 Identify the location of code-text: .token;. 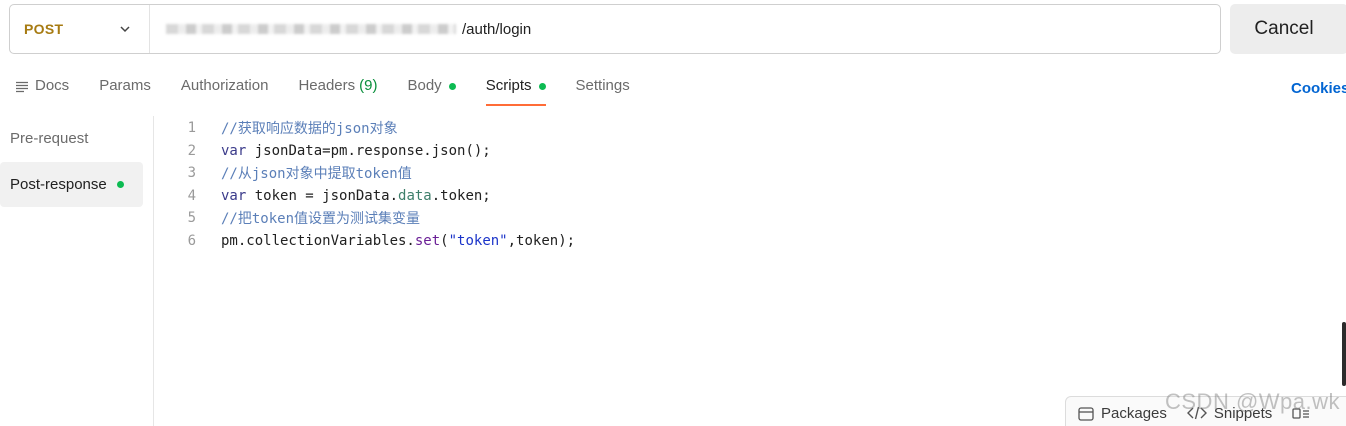
(461, 196).